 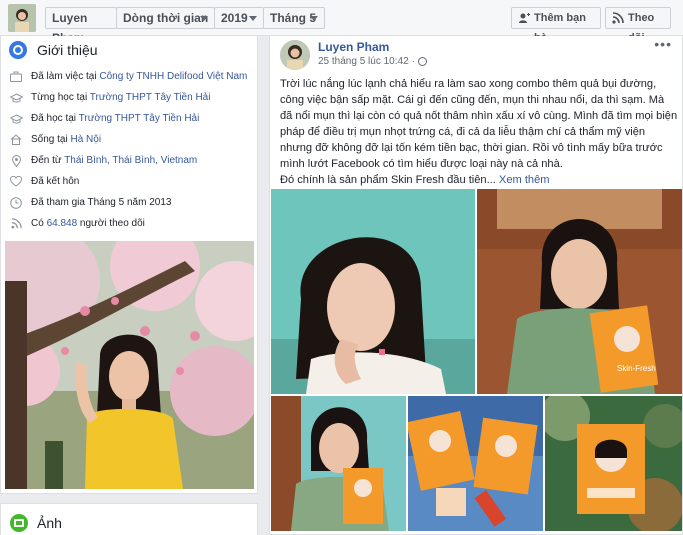 What do you see at coordinates (16, 139) in the screenshot?
I see `home-icon` at bounding box center [16, 139].